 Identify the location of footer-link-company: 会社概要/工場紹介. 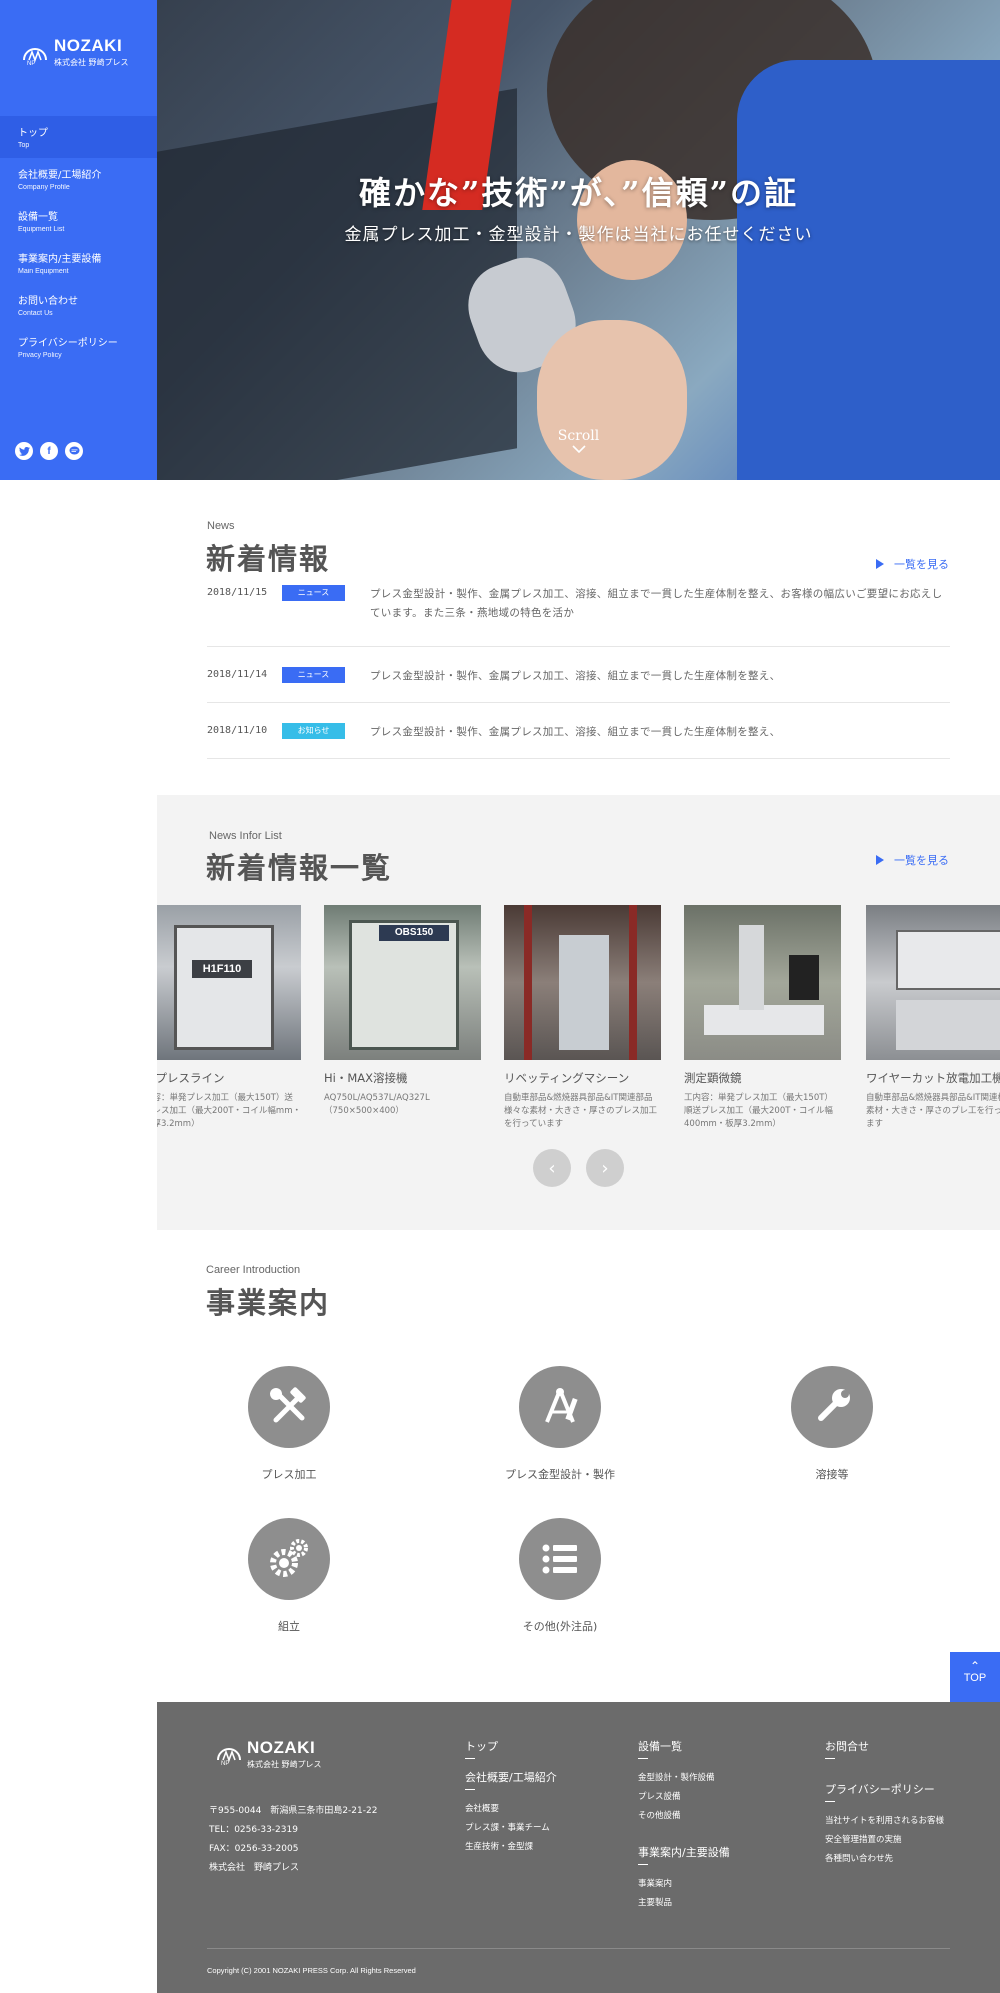
(511, 1777).